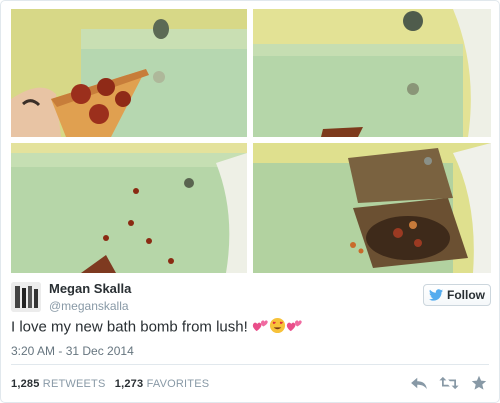  I want to click on photo-pizza-hand, so click(129, 73).